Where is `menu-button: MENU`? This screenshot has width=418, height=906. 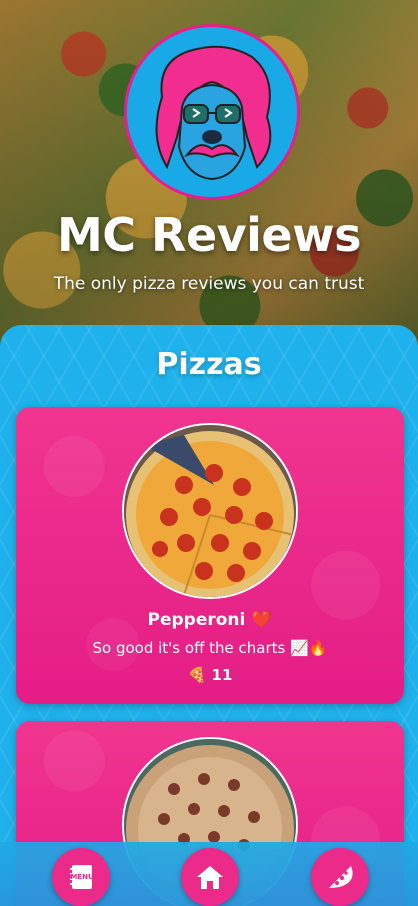
menu-button: MENU is located at coordinates (81, 877).